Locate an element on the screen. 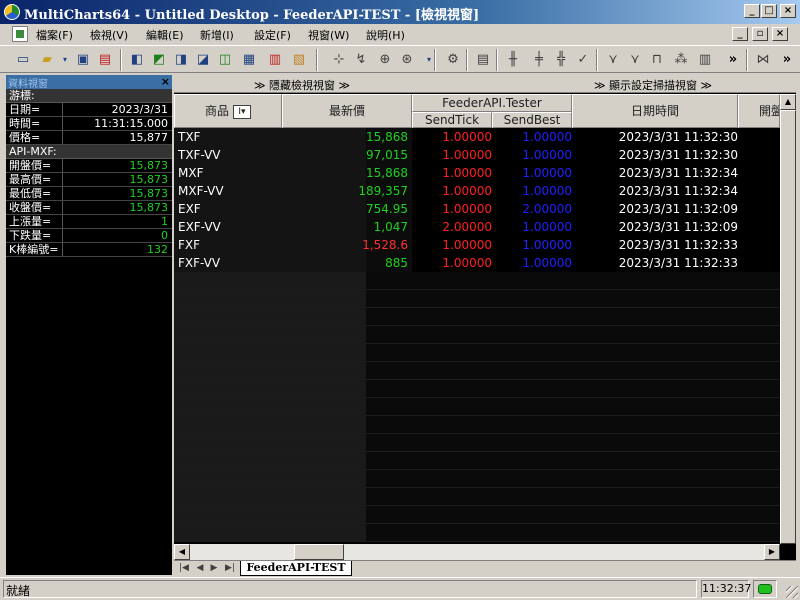 This screenshot has width=800, height=600. open-folder-icon: ▰ is located at coordinates (47, 60).